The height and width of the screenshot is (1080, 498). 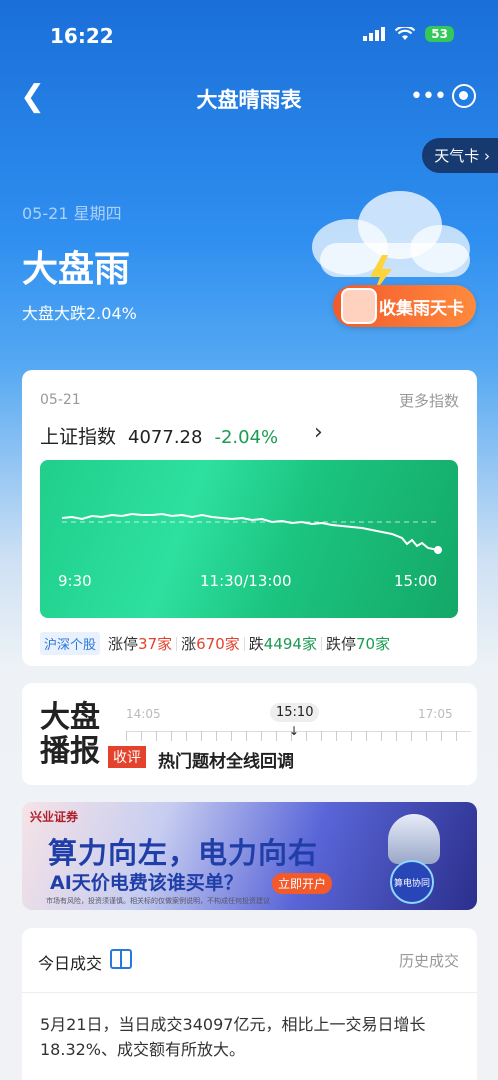 What do you see at coordinates (439, 34) in the screenshot?
I see `battery-icon: 53` at bounding box center [439, 34].